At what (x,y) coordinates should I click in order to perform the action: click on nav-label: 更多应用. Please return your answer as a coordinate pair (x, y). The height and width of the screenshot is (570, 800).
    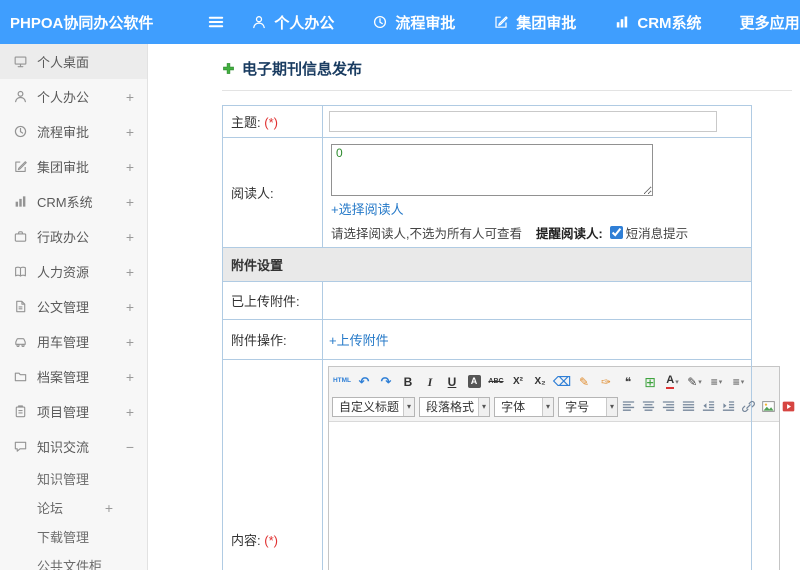
    Looking at the image, I should click on (769, 23).